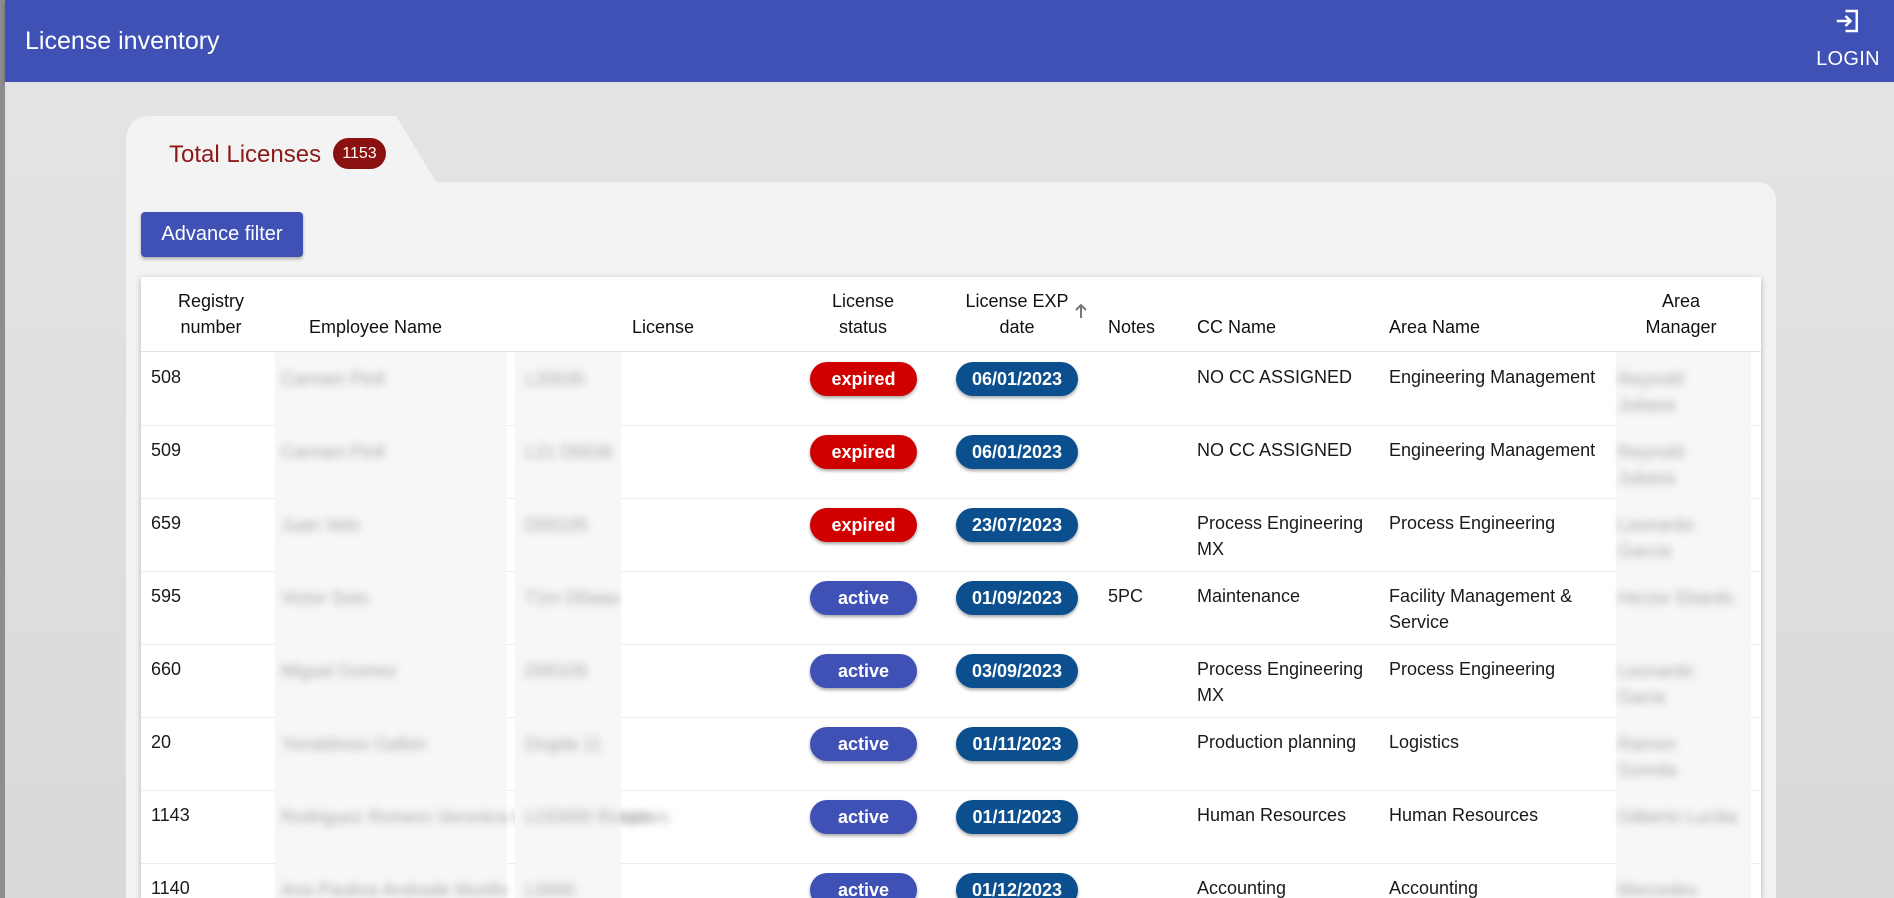 The height and width of the screenshot is (898, 1894). I want to click on license-cell-redacted: L20035, so click(568, 388).